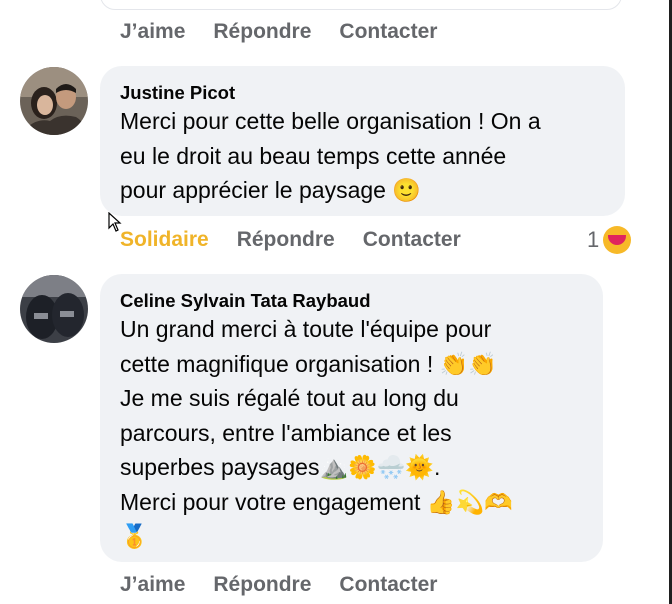 The image size is (672, 604). I want to click on comment-line: 🥇, so click(134, 536).